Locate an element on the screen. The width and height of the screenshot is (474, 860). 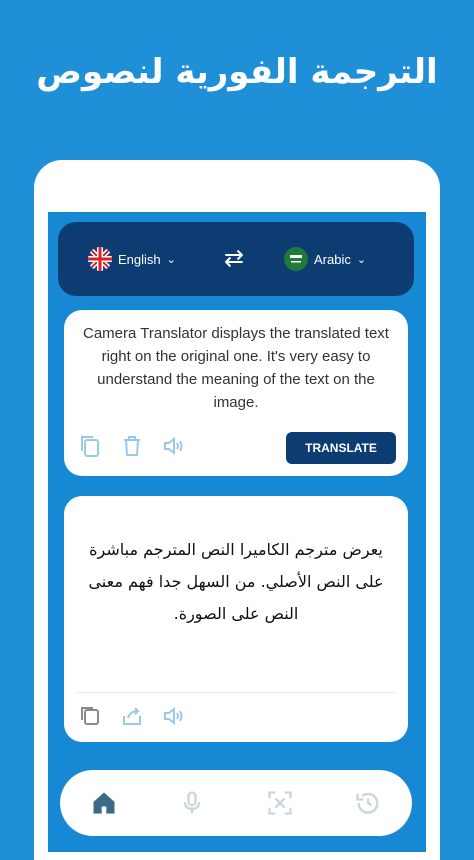
history-icon is located at coordinates (368, 803).